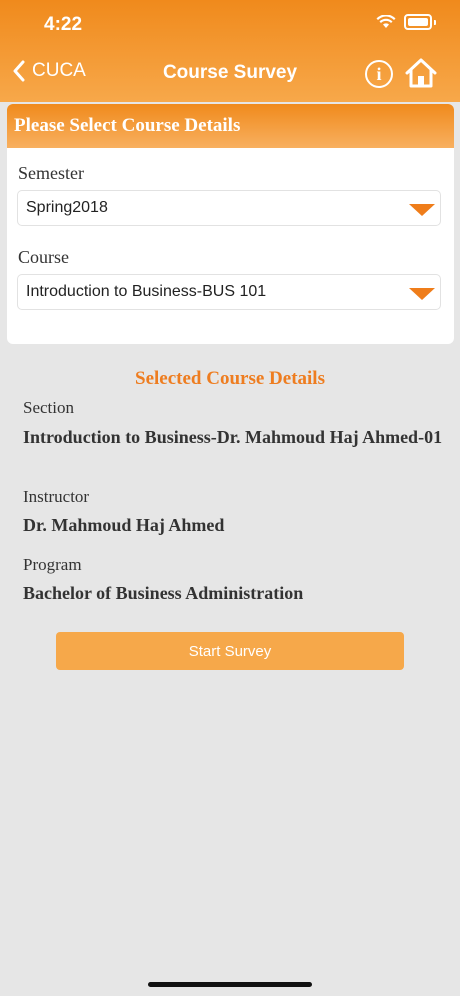  I want to click on battery-icon, so click(418, 22).